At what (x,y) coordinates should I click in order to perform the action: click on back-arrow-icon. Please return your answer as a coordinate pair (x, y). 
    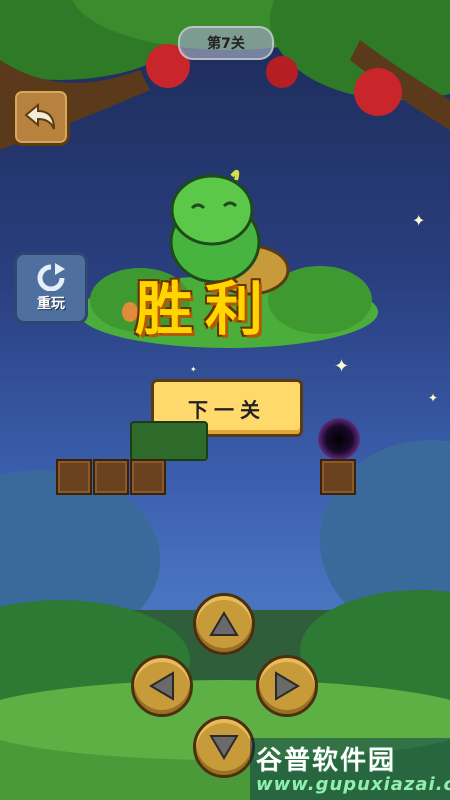
    Looking at the image, I should click on (39, 116).